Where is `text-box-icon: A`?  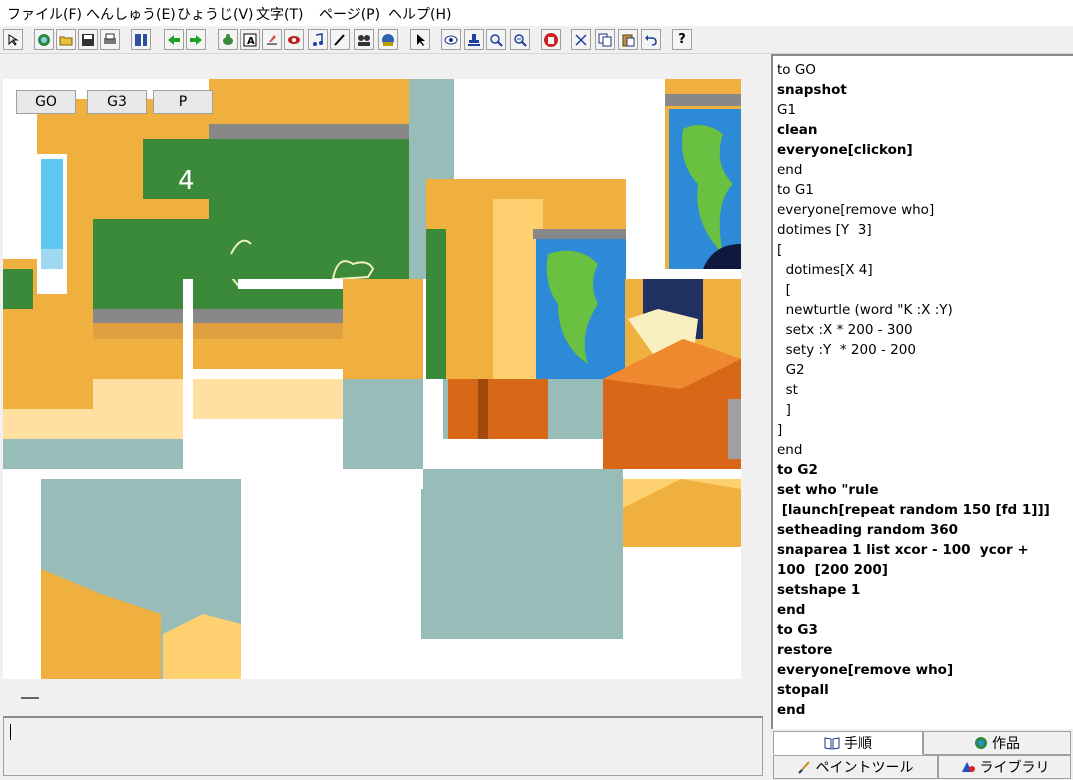 text-box-icon: A is located at coordinates (250, 39).